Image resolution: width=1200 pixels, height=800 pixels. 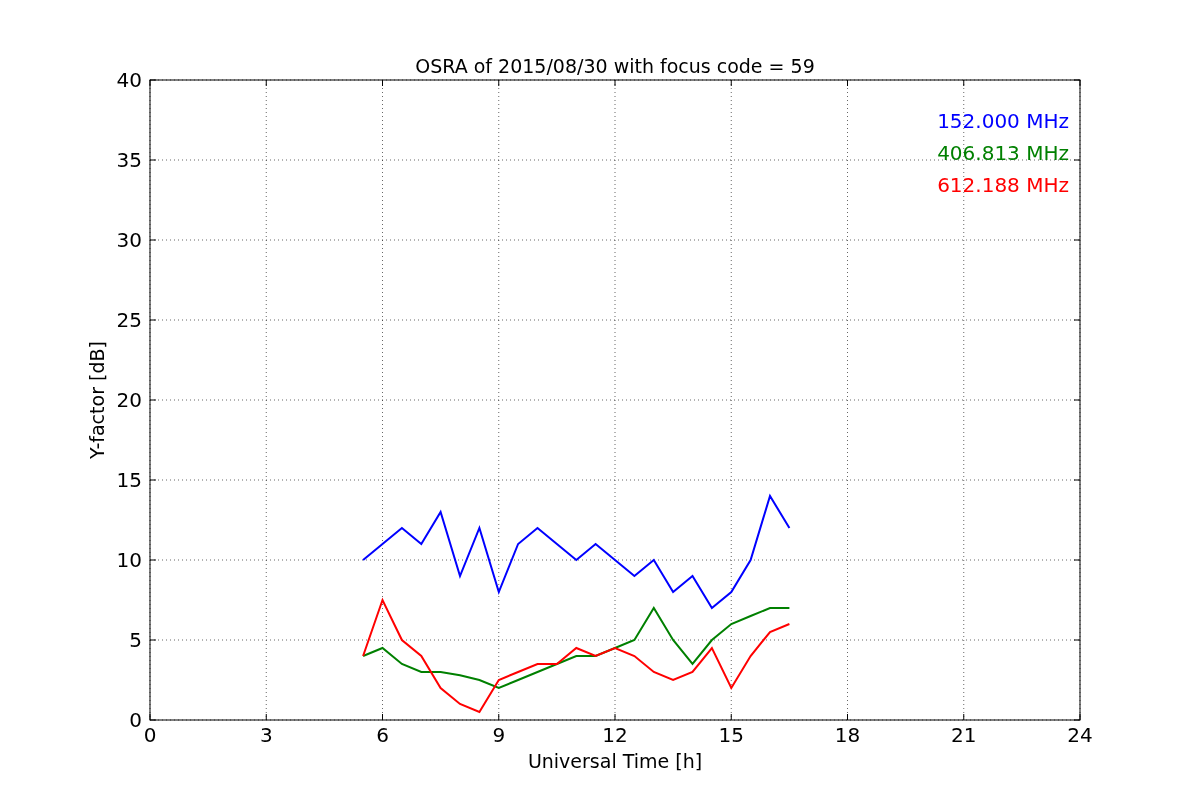 What do you see at coordinates (1003, 121) in the screenshot?
I see `legend-label: 152.000 MHz` at bounding box center [1003, 121].